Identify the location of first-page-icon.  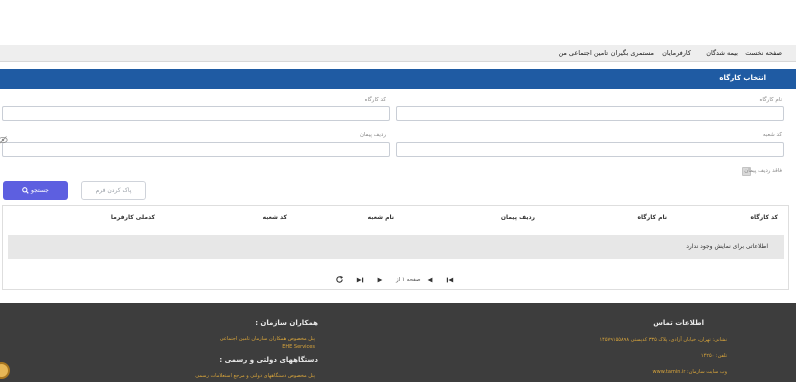
(450, 280).